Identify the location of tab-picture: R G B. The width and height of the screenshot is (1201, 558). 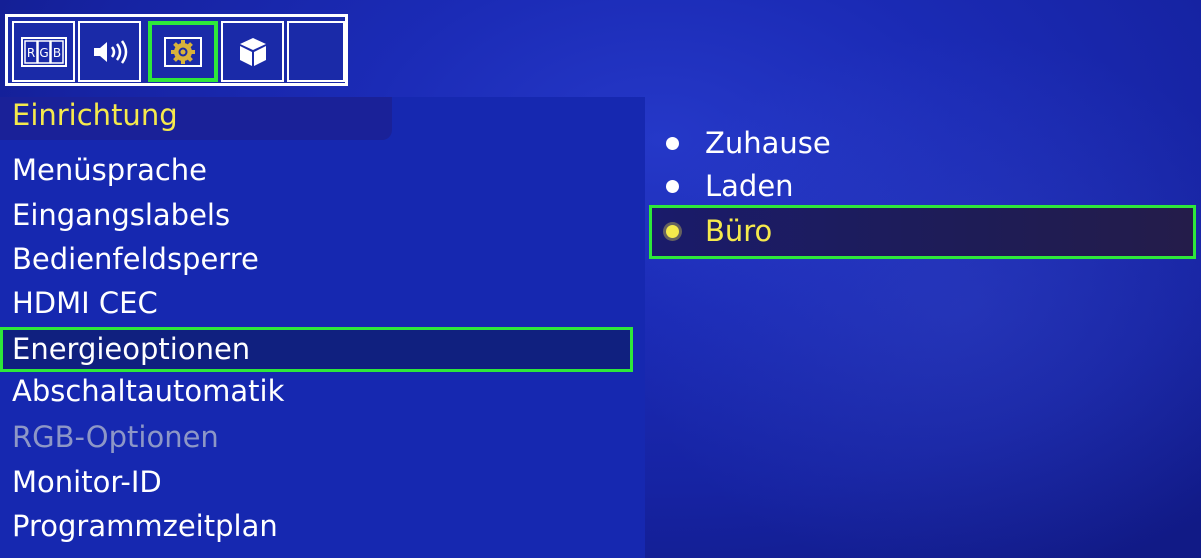
(43, 51).